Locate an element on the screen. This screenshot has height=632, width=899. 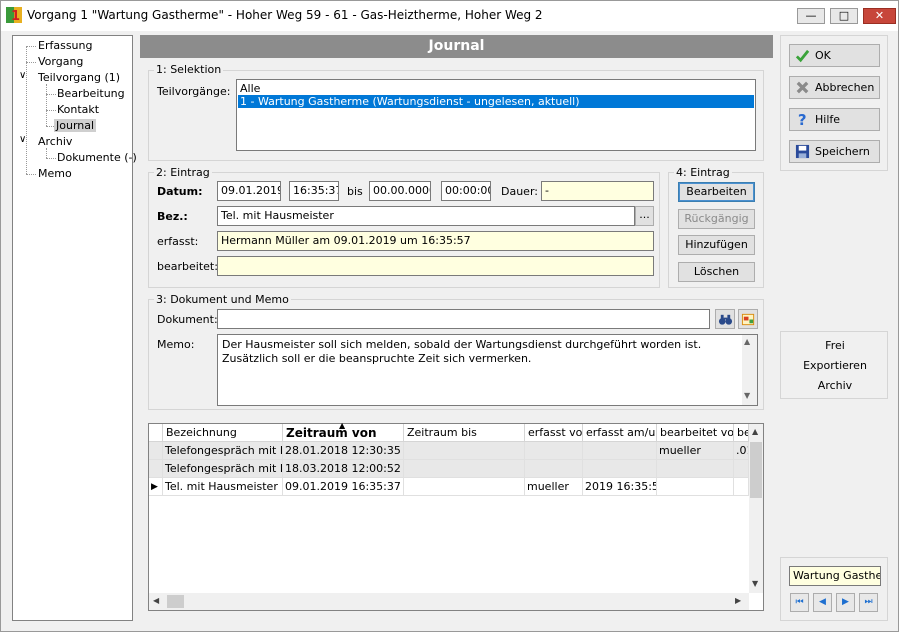
bez-label: Bez.: is located at coordinates (172, 216).